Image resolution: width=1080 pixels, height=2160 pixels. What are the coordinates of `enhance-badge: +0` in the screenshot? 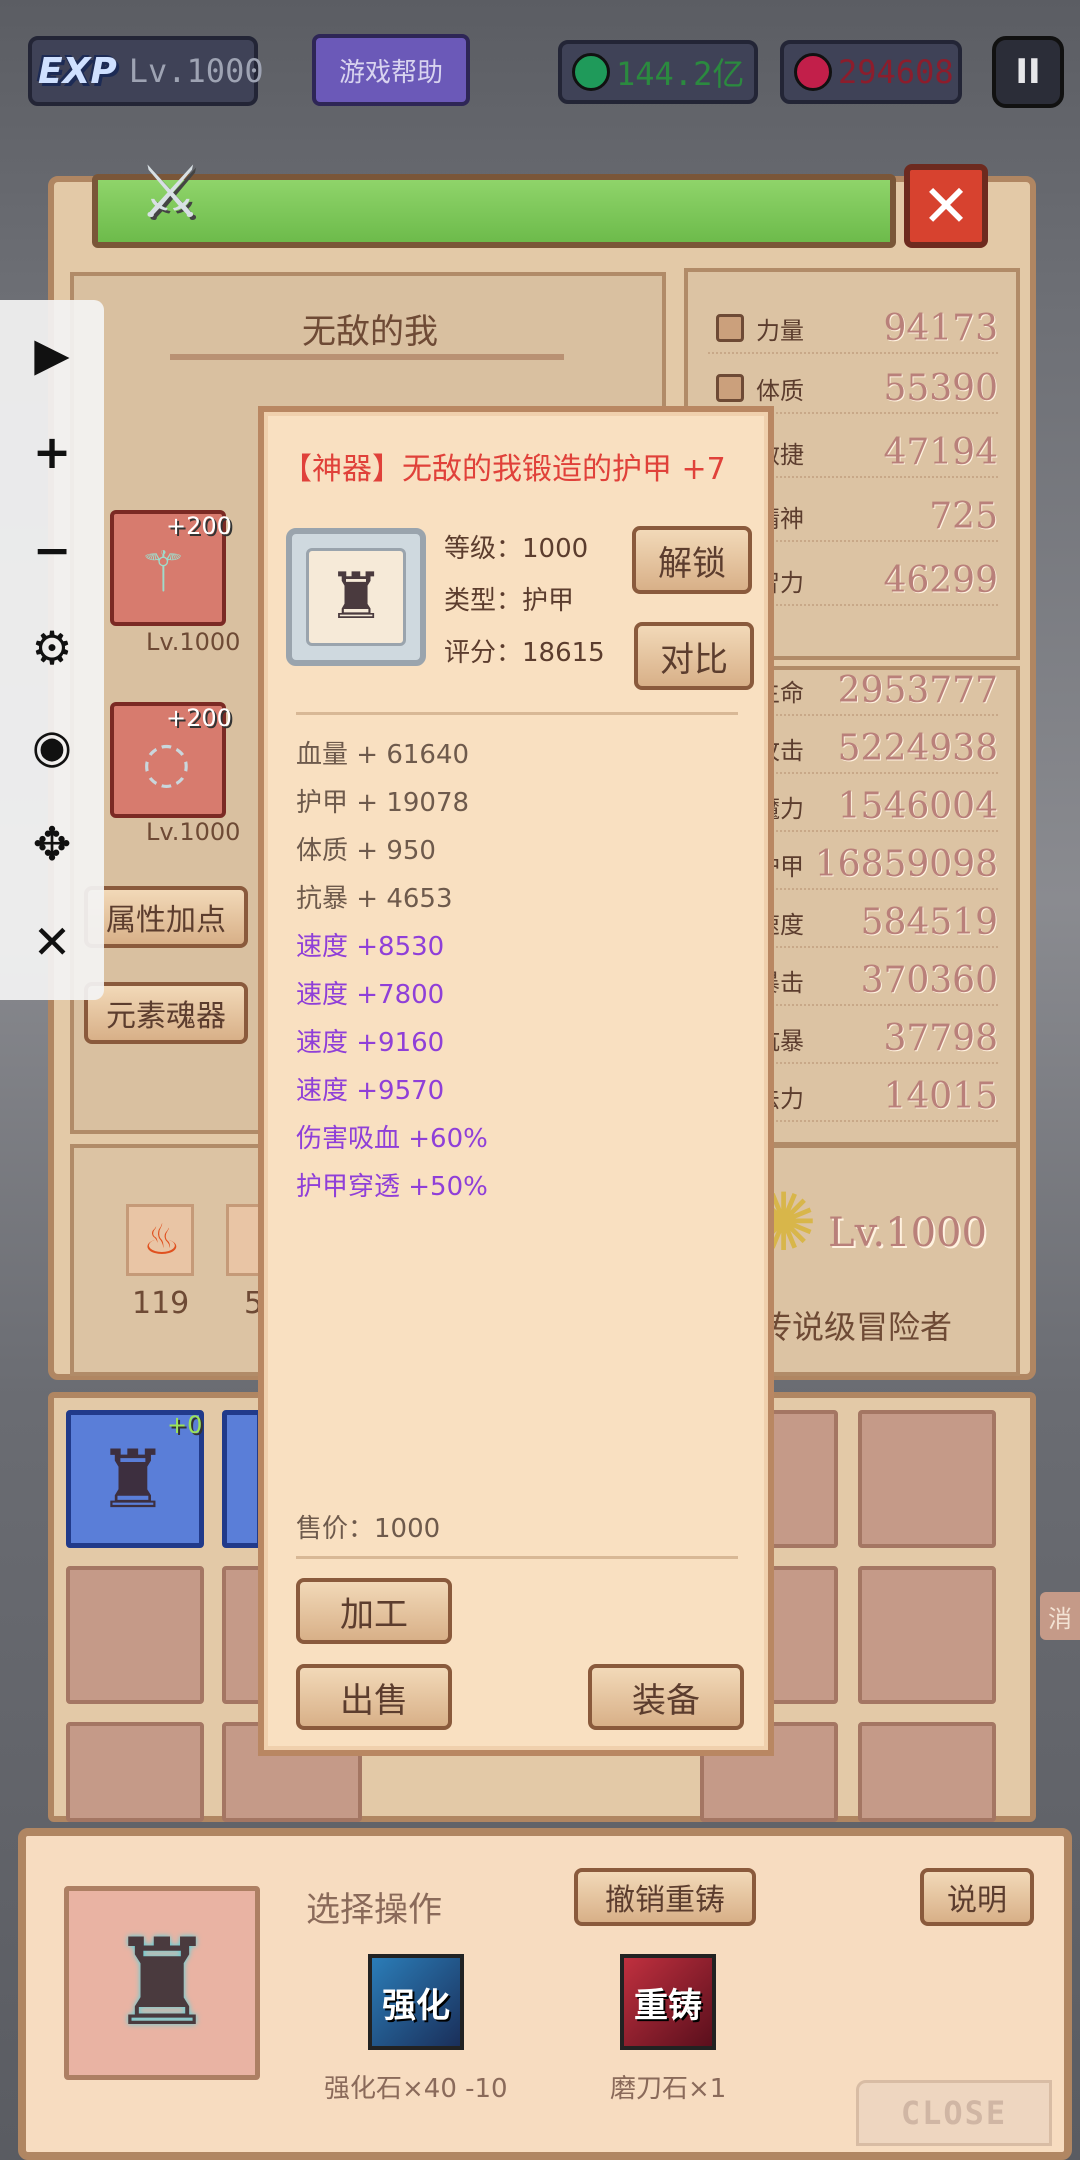 It's located at (185, 1425).